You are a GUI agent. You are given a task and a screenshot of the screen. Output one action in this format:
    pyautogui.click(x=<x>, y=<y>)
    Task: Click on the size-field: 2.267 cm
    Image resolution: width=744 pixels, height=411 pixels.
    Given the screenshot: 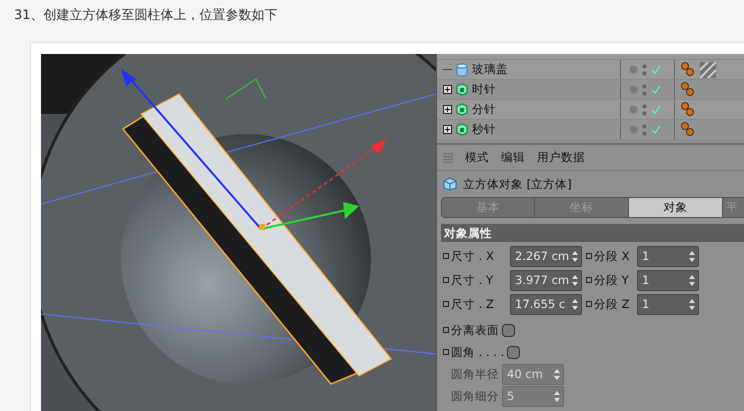 What is the action you would take?
    pyautogui.click(x=546, y=256)
    